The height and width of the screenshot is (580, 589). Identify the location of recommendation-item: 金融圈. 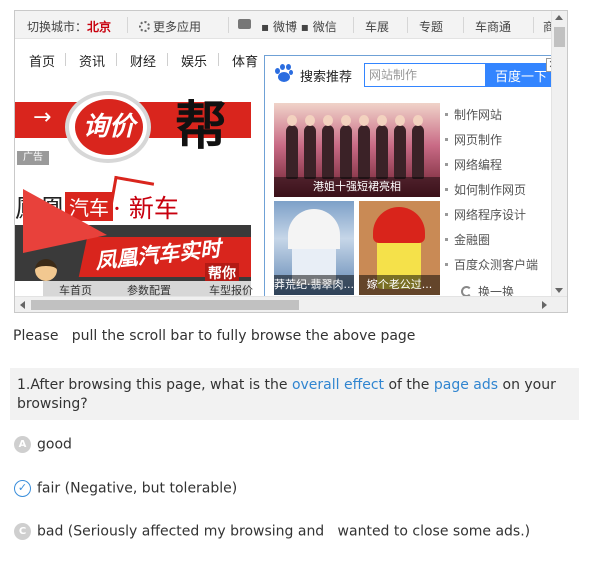
(504, 243).